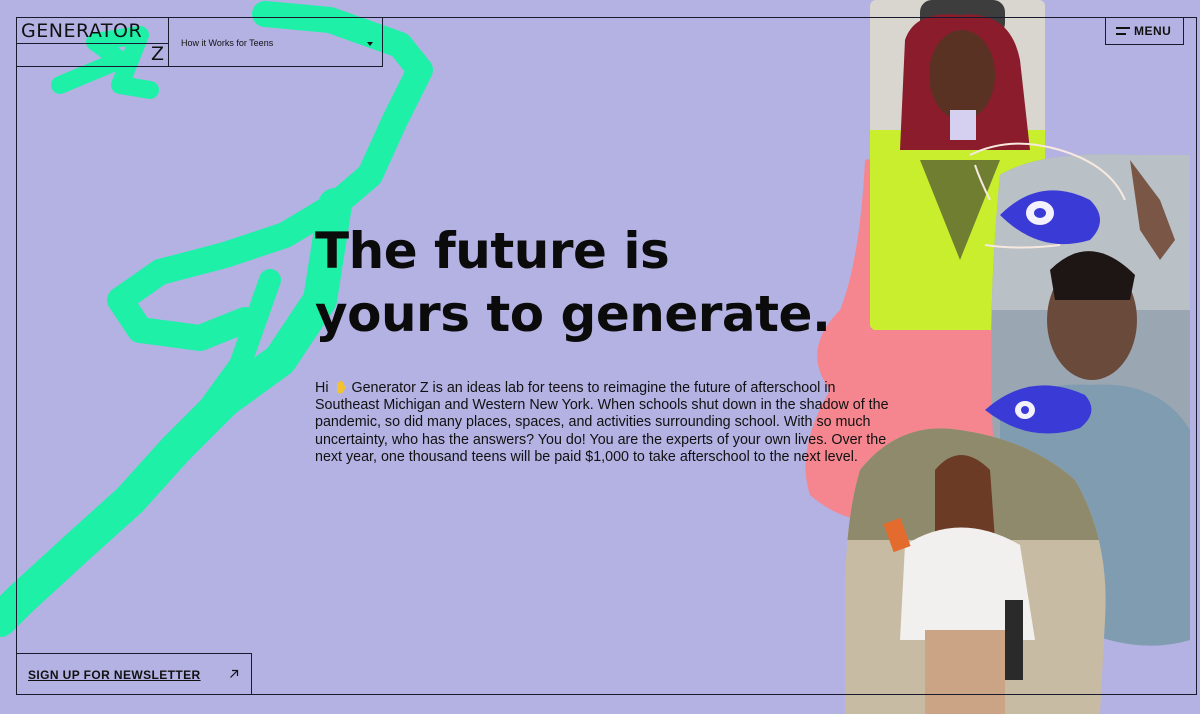  What do you see at coordinates (1123, 31) in the screenshot?
I see `hamburger-icon` at bounding box center [1123, 31].